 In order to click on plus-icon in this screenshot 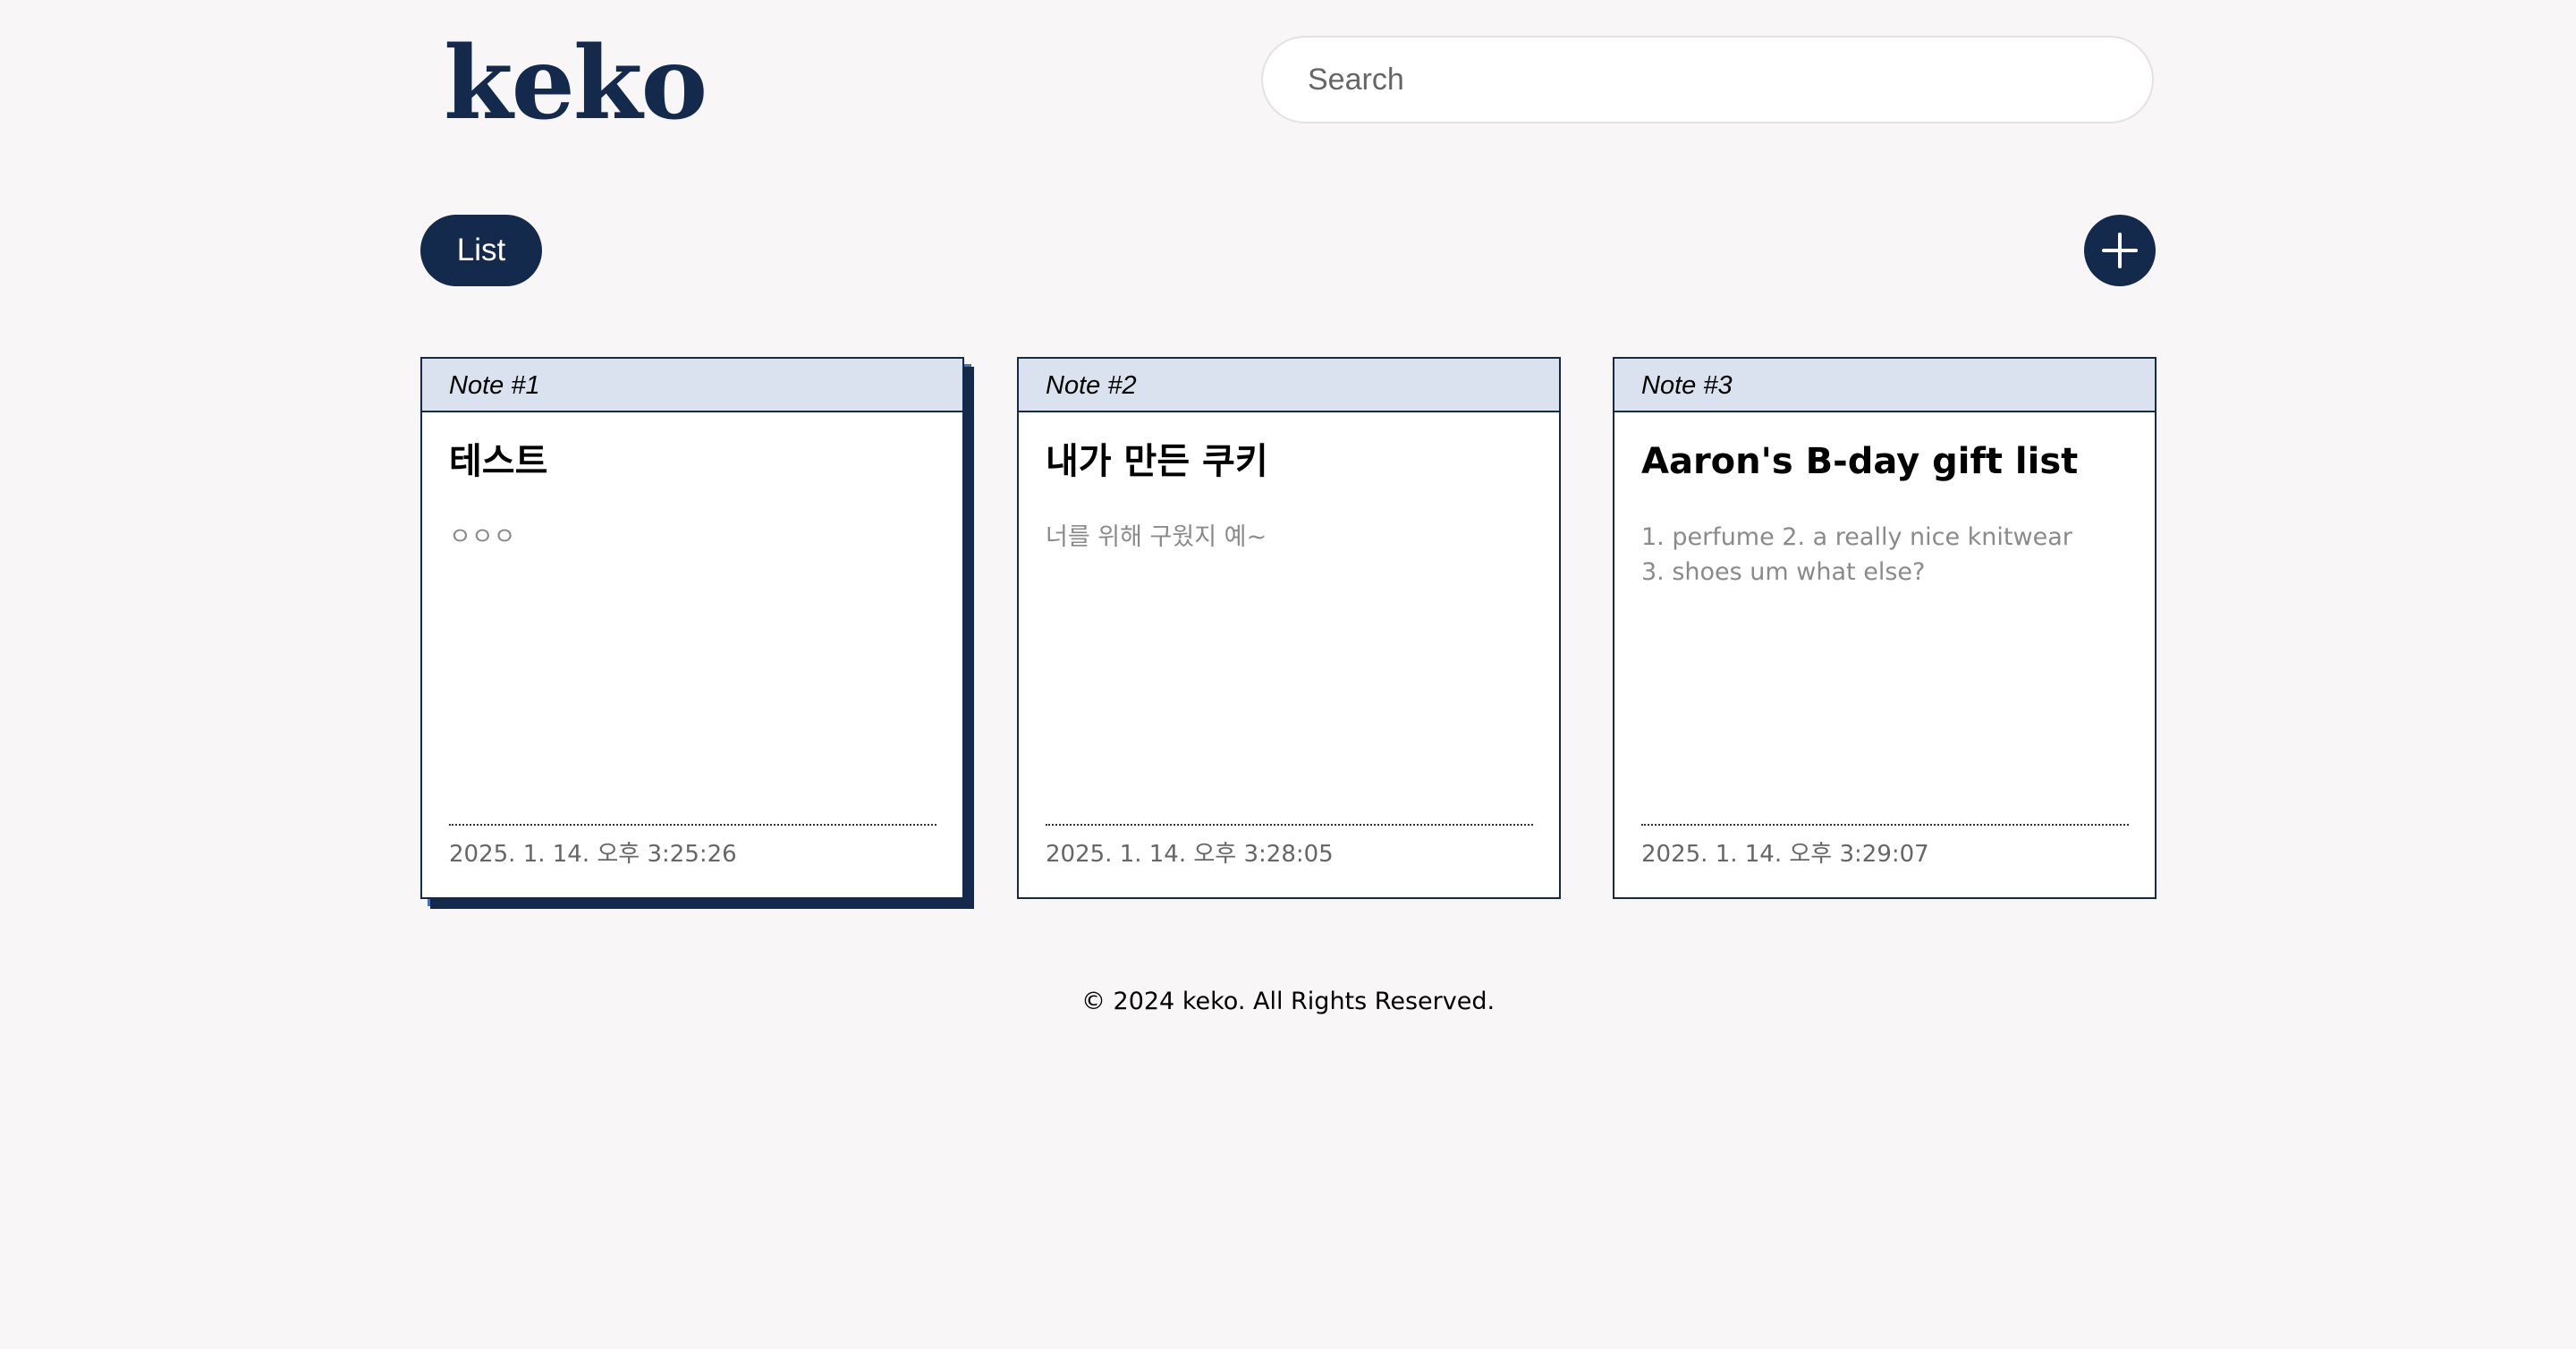, I will do `click(2120, 250)`.